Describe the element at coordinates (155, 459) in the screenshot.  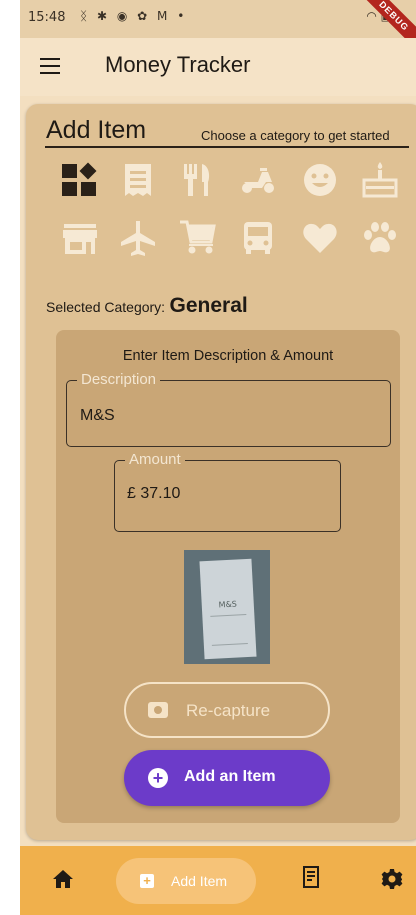
I see `amount-label: Amount` at that location.